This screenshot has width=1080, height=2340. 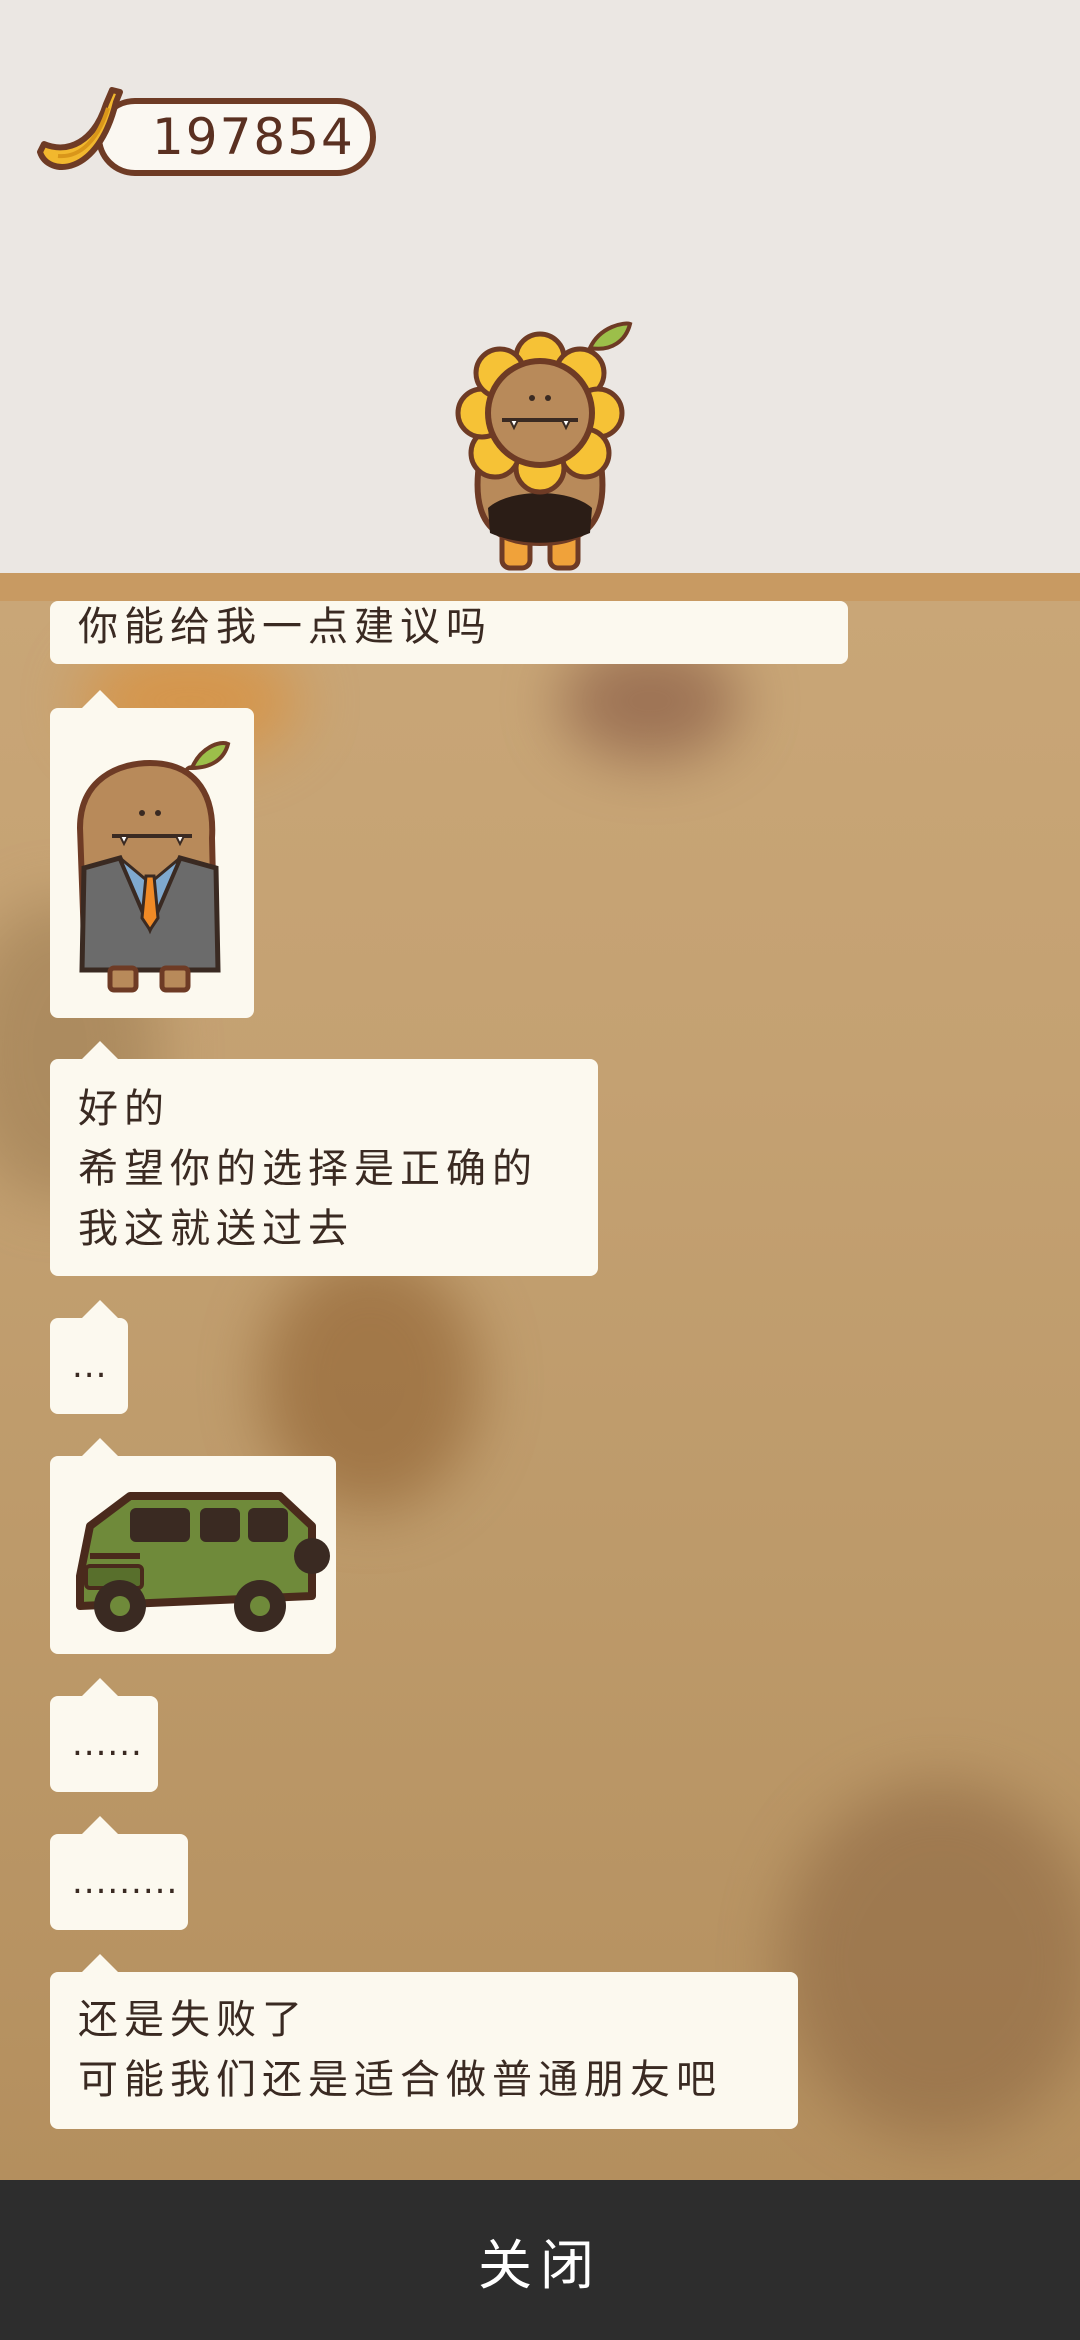 I want to click on message-bubble: 还是失败了 可能我们还是适合做普通朋友吧, so click(x=424, y=2041).